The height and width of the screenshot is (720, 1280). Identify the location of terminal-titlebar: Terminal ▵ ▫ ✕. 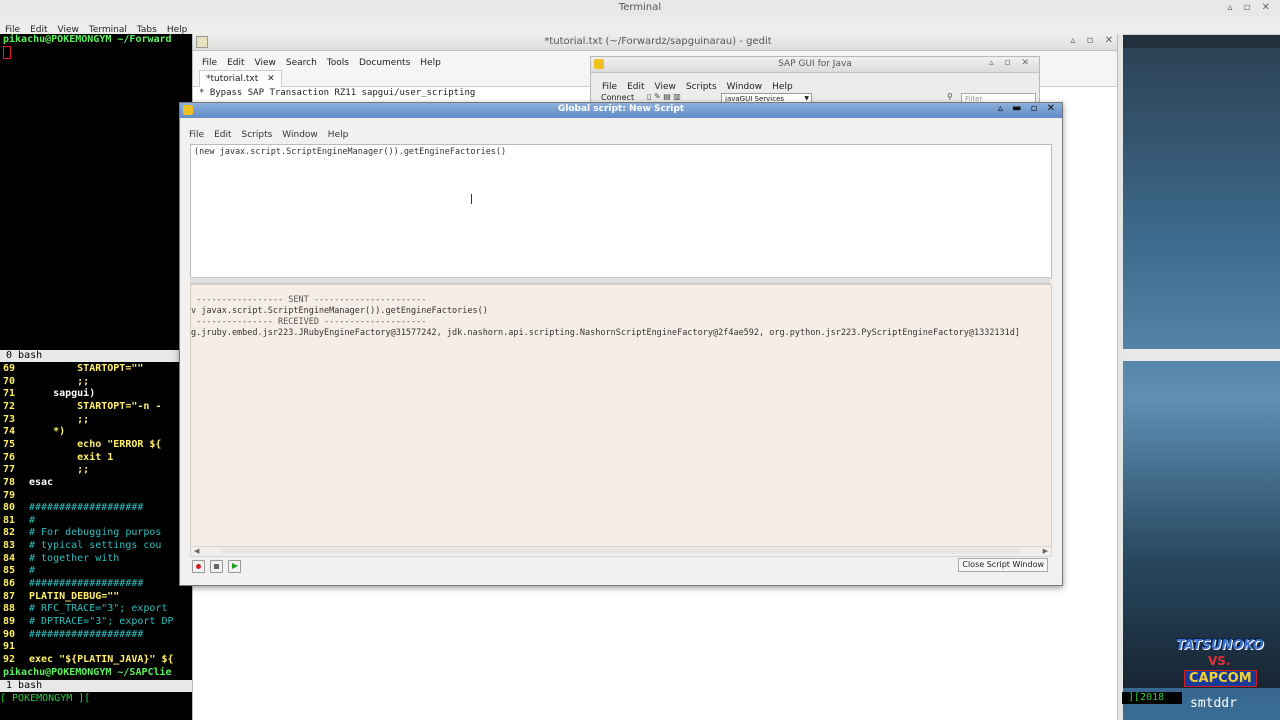
(640, 9).